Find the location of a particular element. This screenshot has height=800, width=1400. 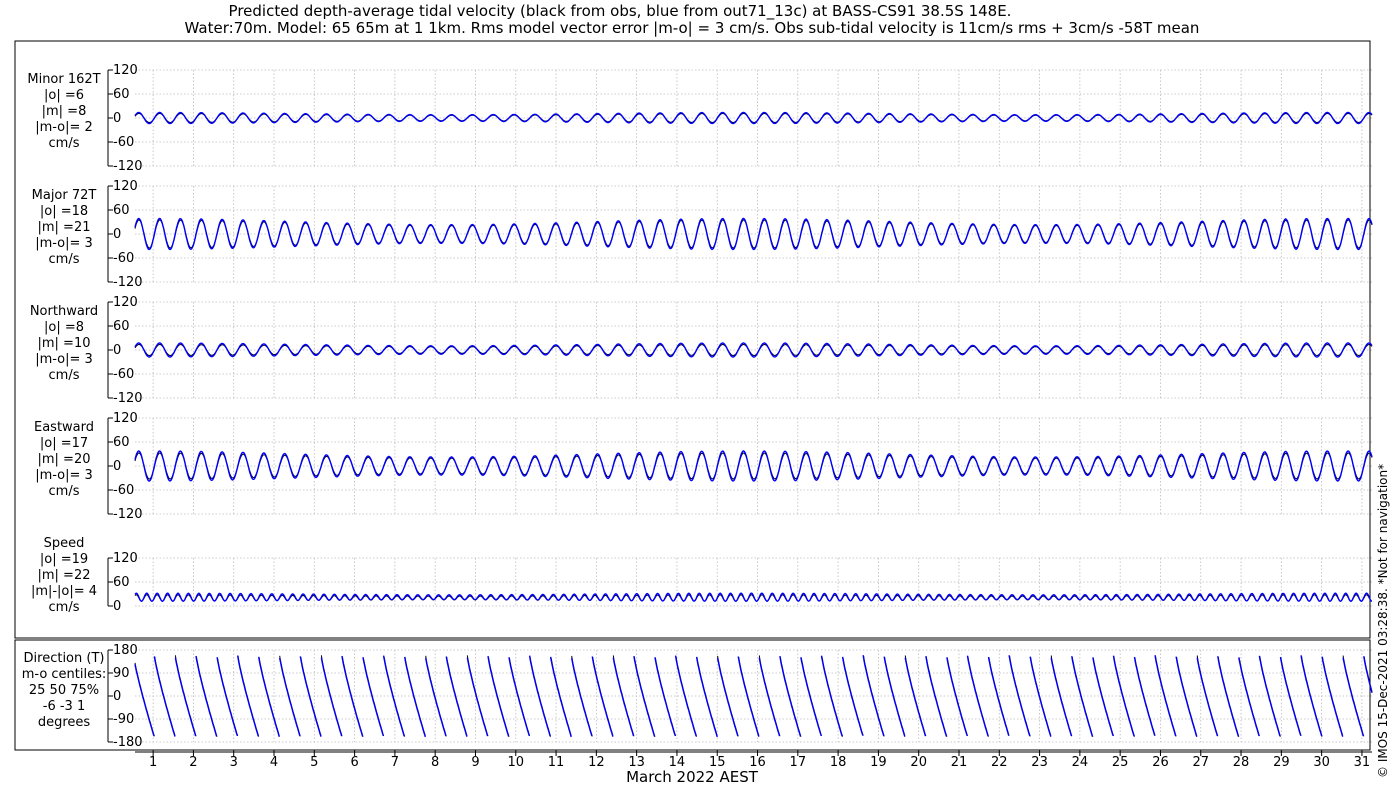

panel-label-line: Direction (T) is located at coordinates (64, 658).